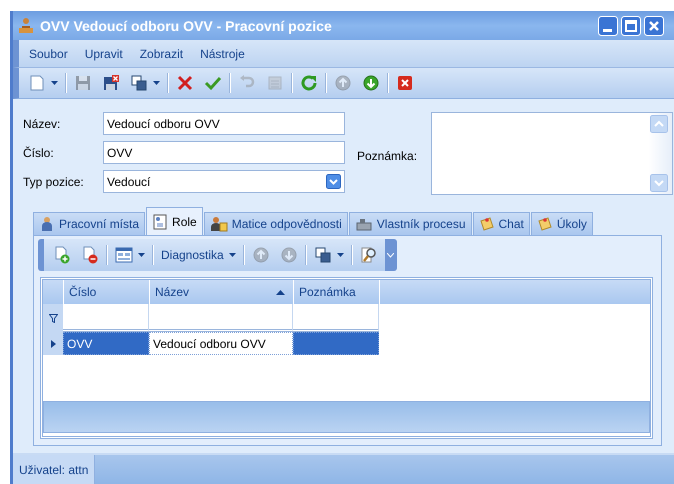 The height and width of the screenshot is (484, 674). What do you see at coordinates (410, 223) in the screenshot?
I see `tab: Vlastník procesu` at bounding box center [410, 223].